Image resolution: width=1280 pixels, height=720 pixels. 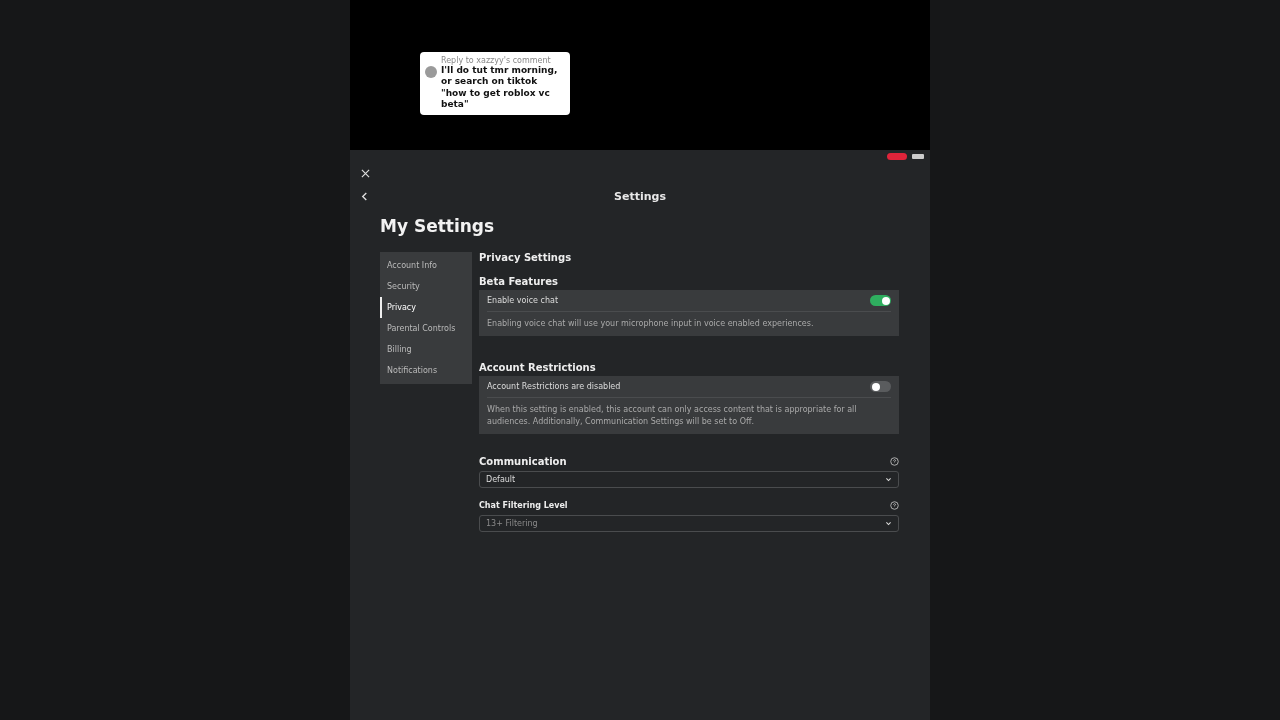 What do you see at coordinates (426, 328) in the screenshot?
I see `sidebar-item: Parental Controls` at bounding box center [426, 328].